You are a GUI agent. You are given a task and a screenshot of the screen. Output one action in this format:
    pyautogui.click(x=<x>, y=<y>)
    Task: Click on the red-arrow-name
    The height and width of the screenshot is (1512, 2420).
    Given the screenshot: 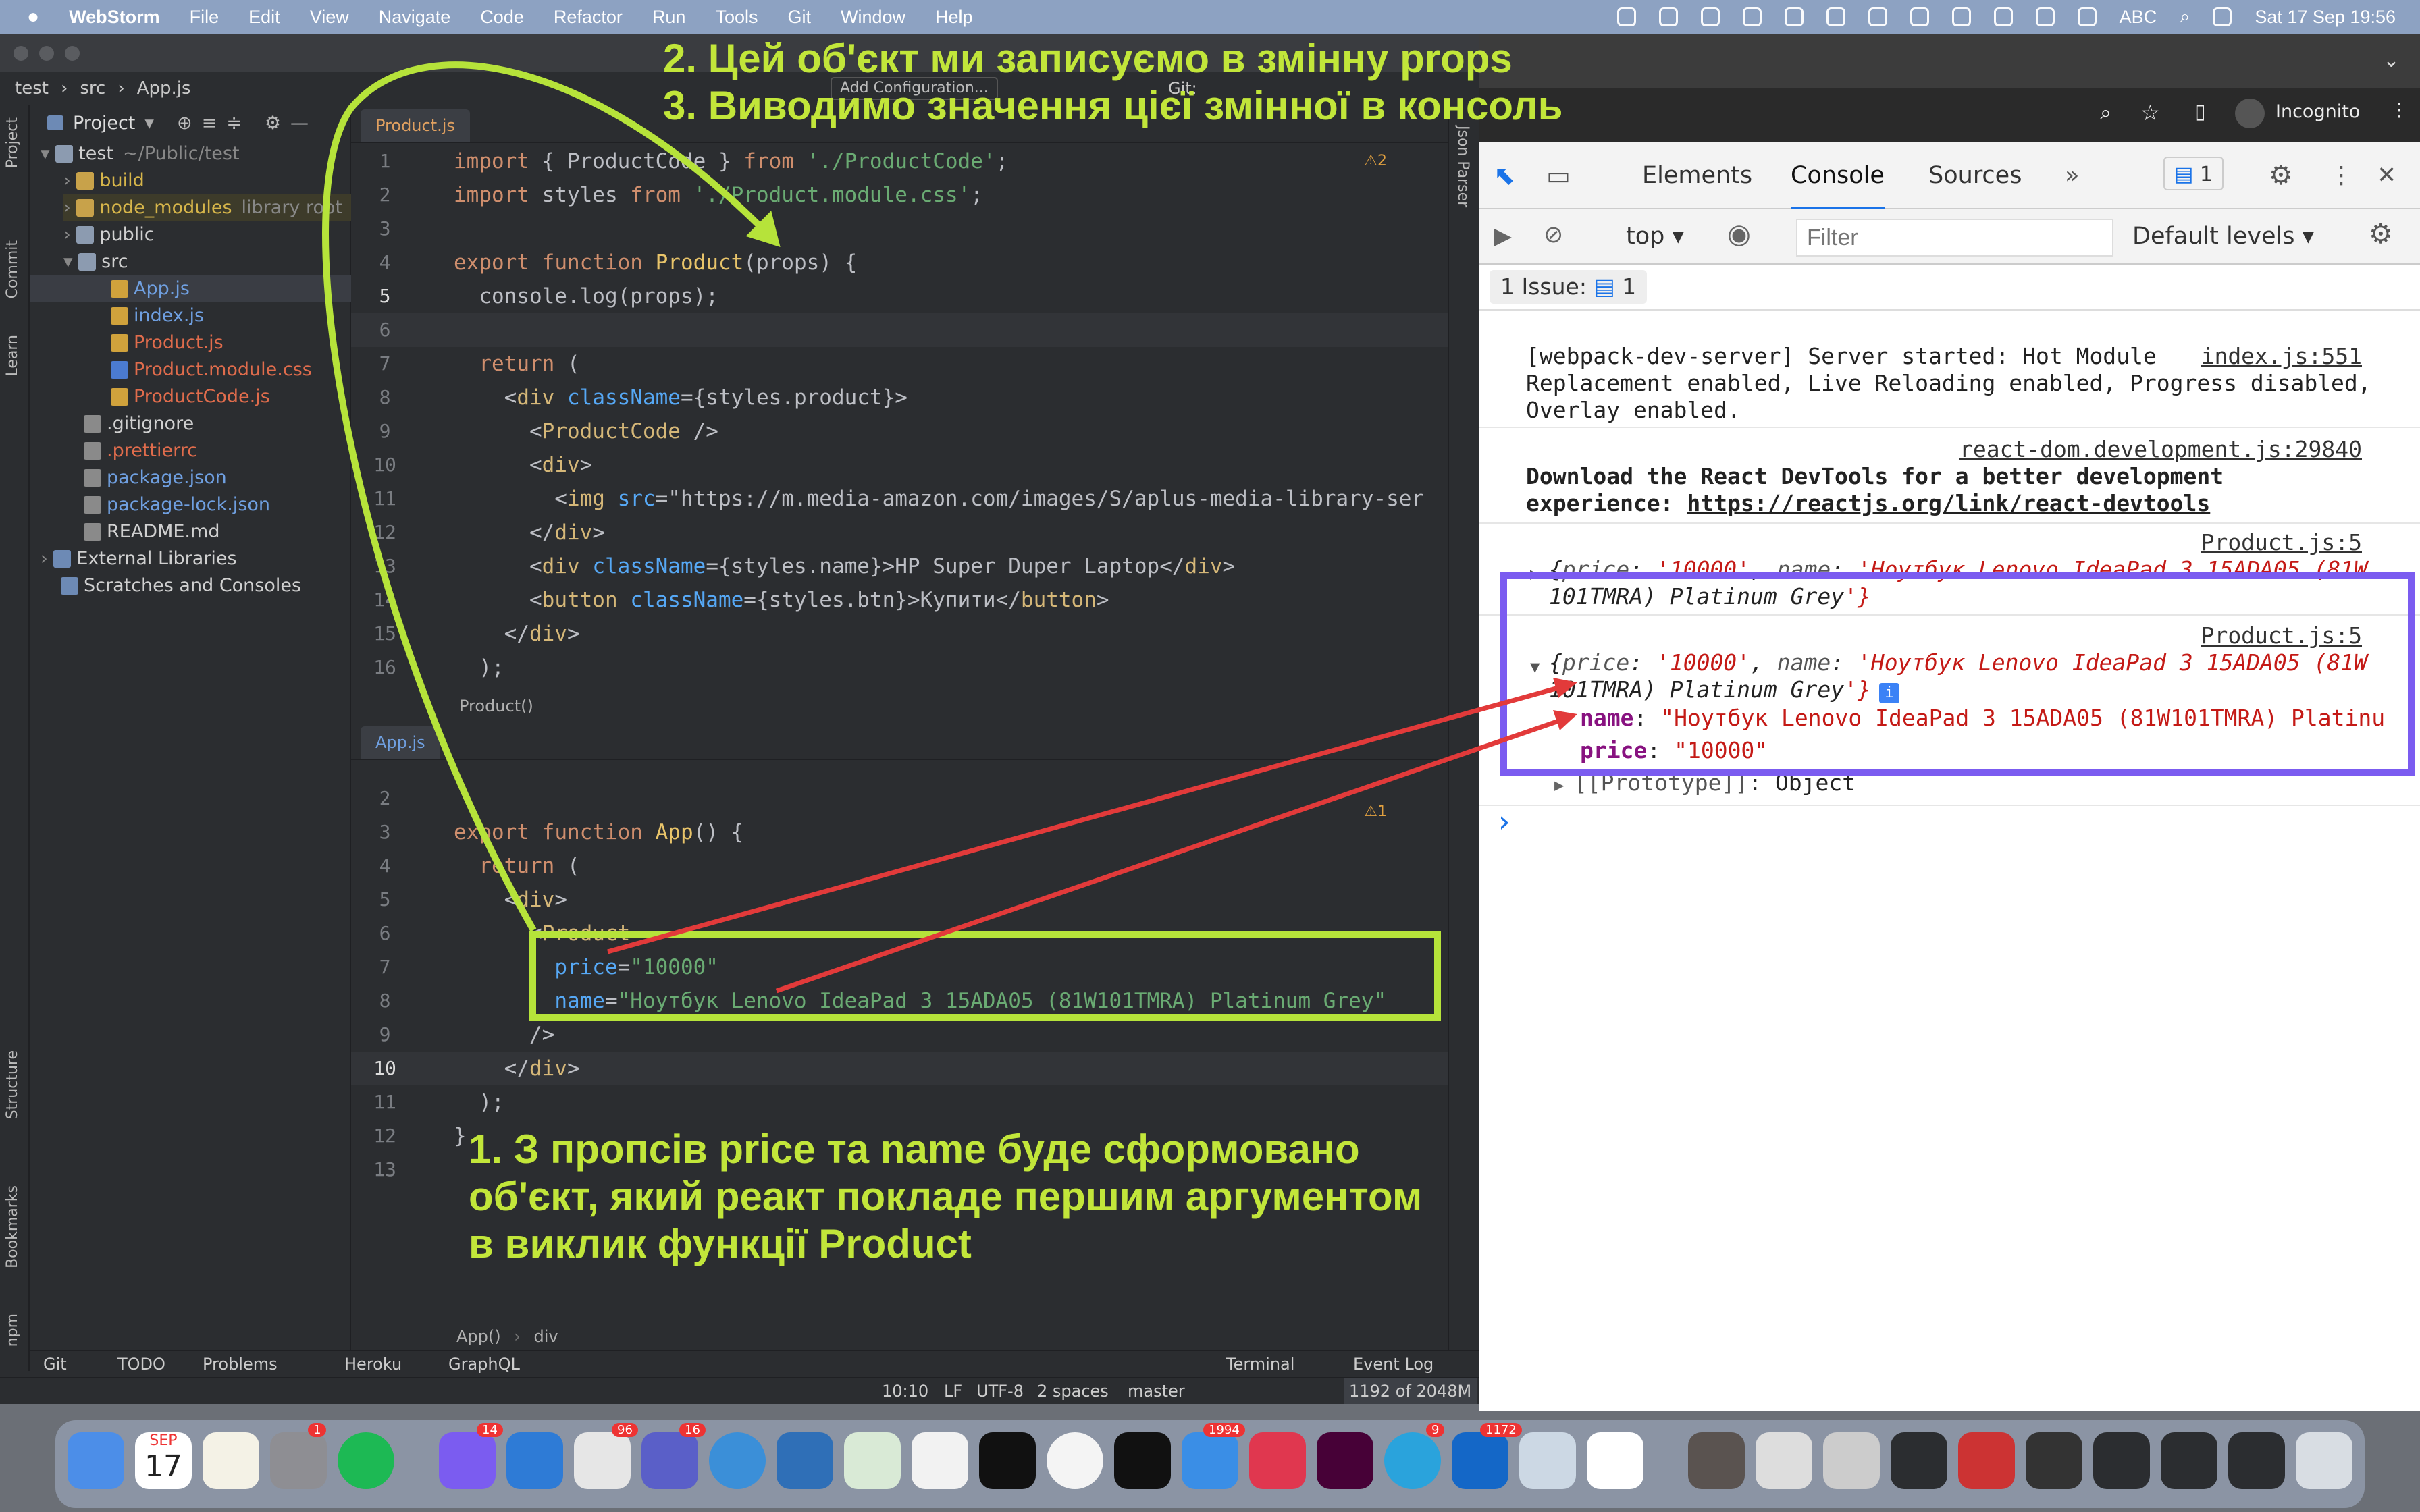 What is the action you would take?
    pyautogui.click(x=1089, y=818)
    